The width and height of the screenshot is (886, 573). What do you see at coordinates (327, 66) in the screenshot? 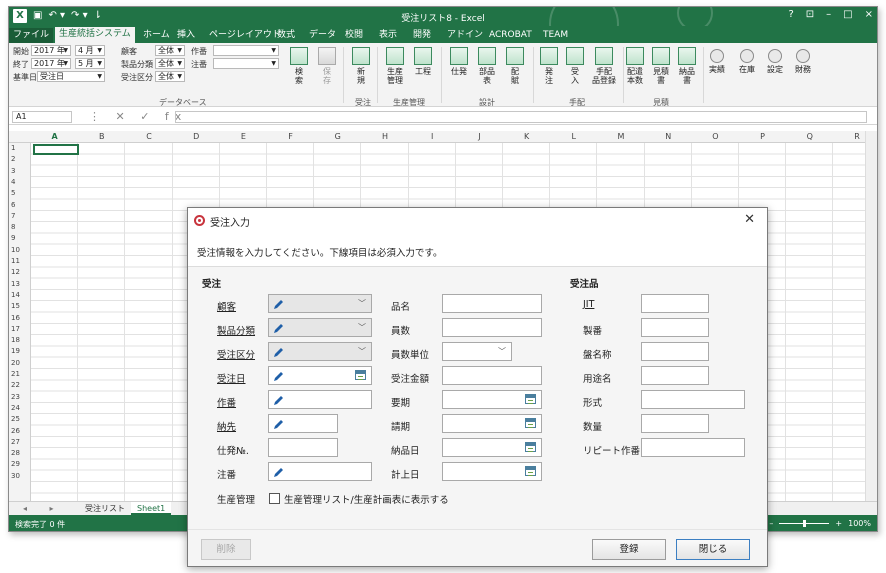
I see `save-button: 保 存` at bounding box center [327, 66].